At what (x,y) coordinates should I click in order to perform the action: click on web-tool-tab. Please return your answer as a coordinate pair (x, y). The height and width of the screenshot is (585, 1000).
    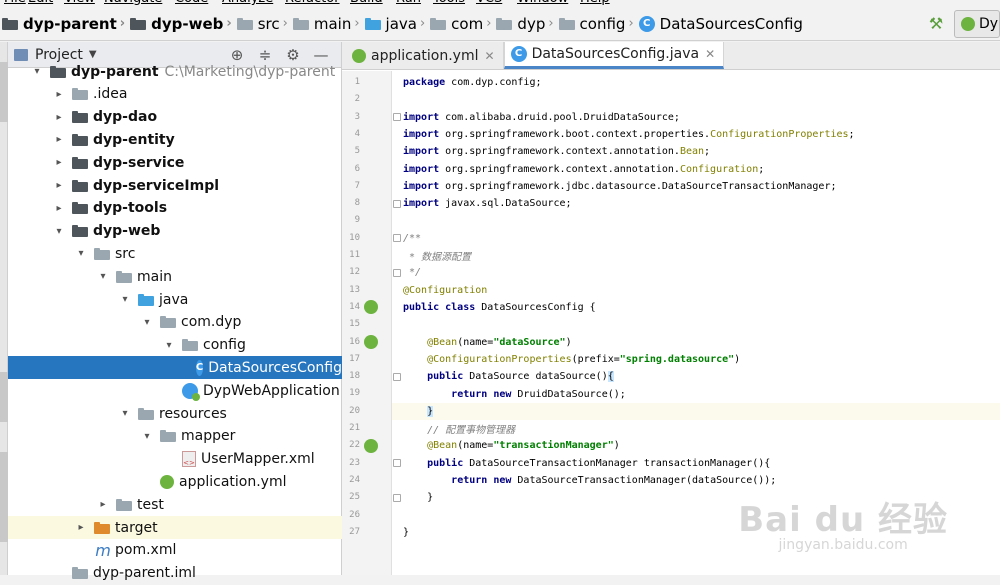
    Looking at the image, I should click on (4, 397).